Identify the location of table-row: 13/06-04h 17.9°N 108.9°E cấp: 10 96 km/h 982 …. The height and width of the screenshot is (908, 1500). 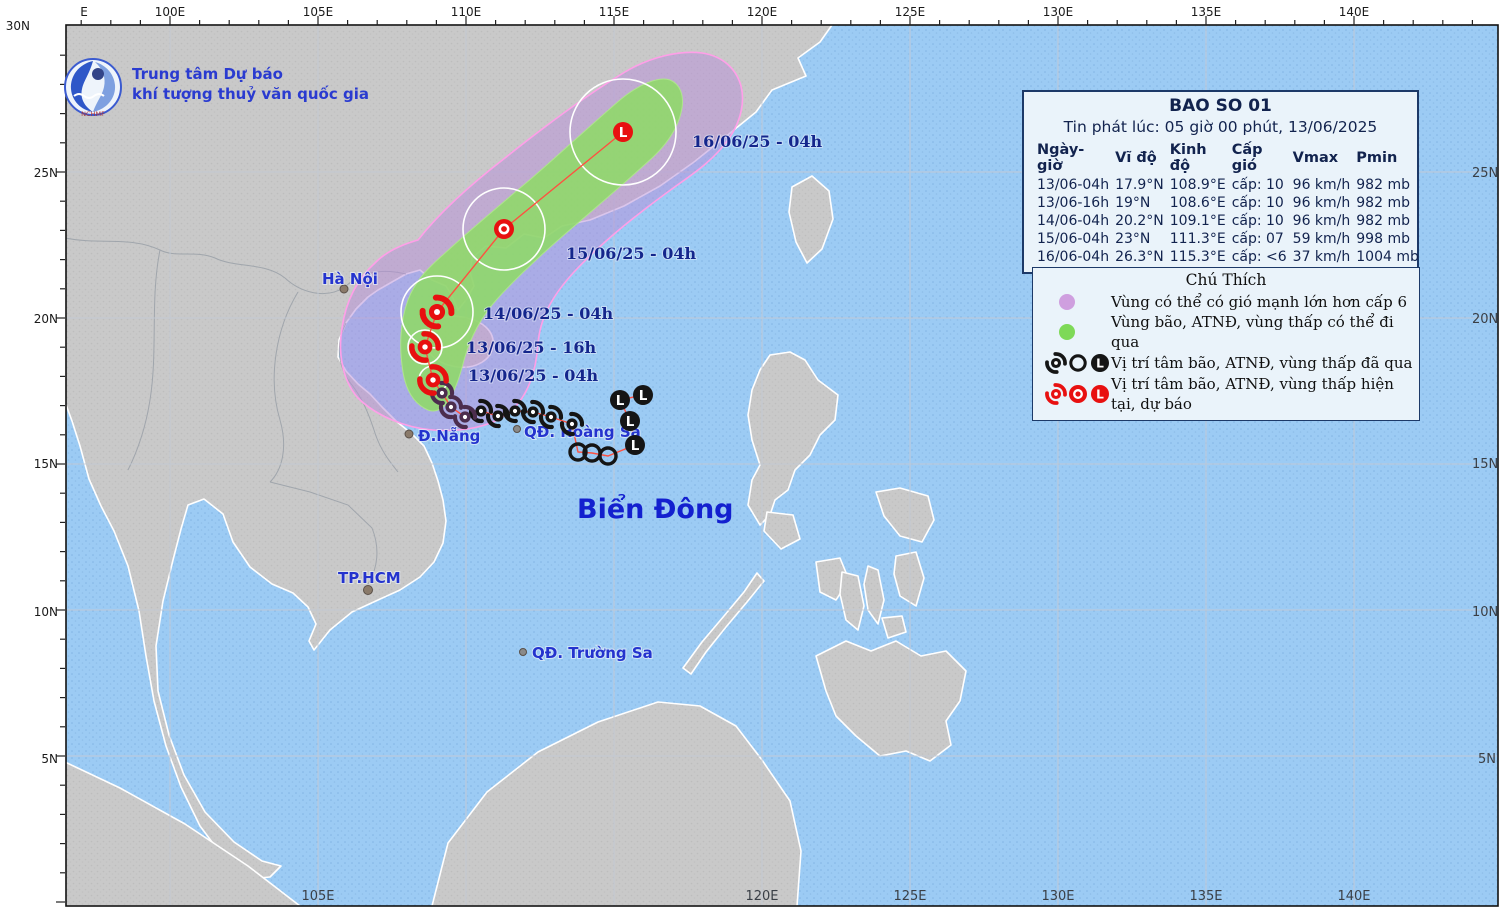
(1223, 185).